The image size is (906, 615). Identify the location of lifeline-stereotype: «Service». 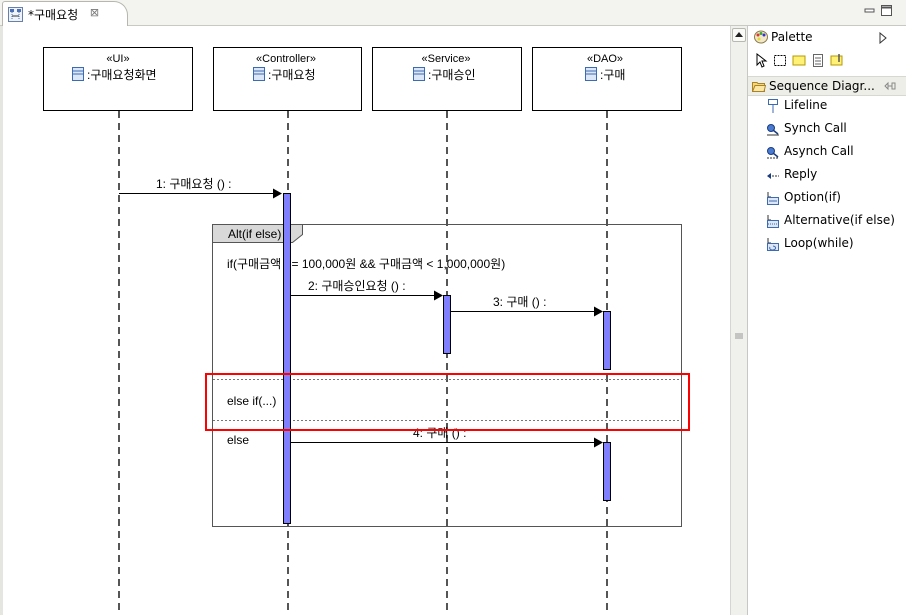
(446, 59).